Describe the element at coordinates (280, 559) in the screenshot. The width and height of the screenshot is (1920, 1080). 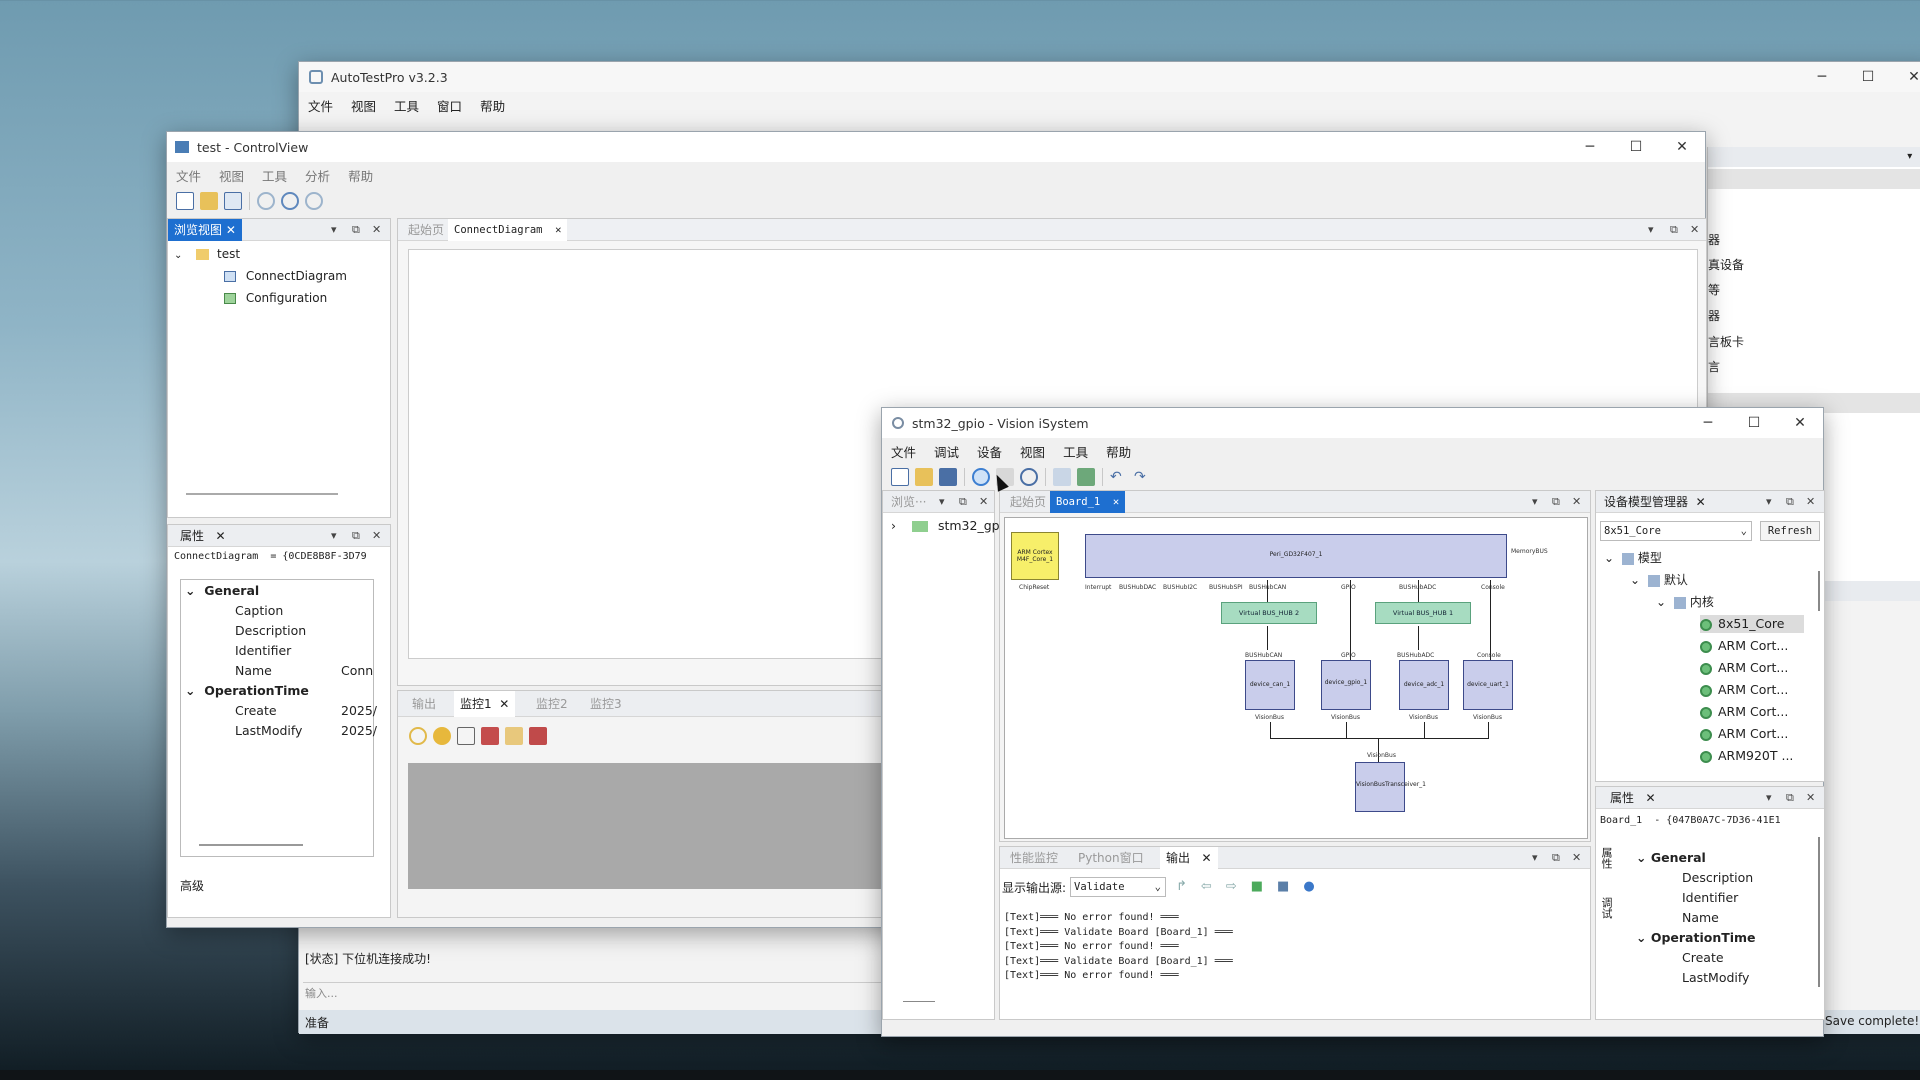
I see `property-object-selector: ConnectDiagram = {0CDE8B8F-3D79` at that location.